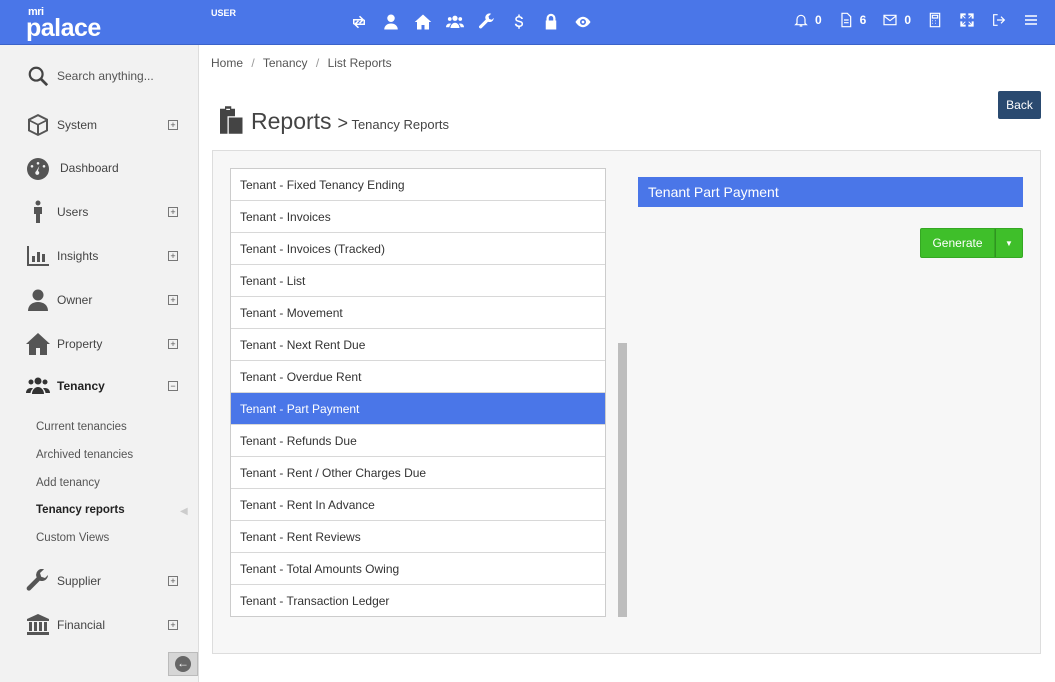  I want to click on calculator-icon, so click(935, 20).